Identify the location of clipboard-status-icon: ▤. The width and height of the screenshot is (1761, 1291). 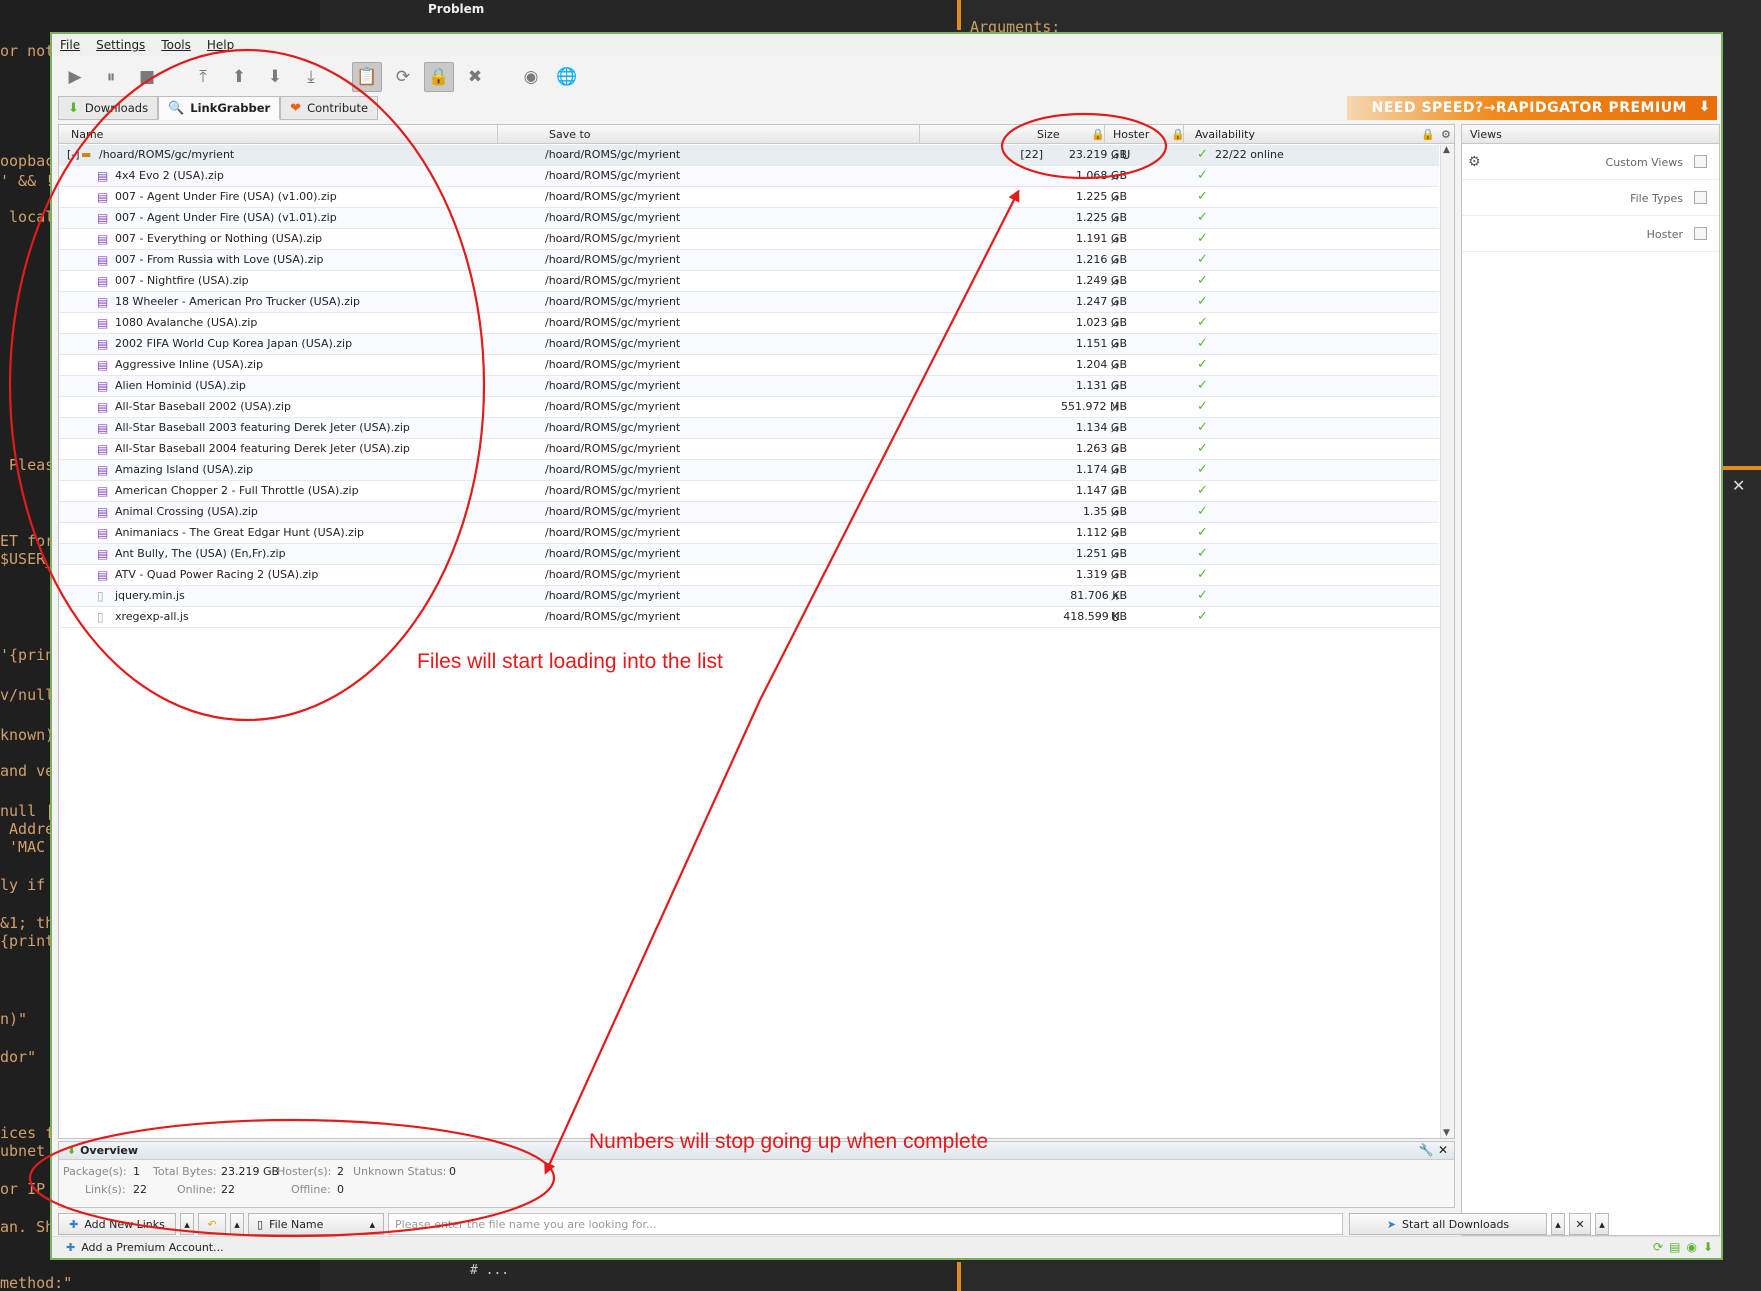
(1674, 1247).